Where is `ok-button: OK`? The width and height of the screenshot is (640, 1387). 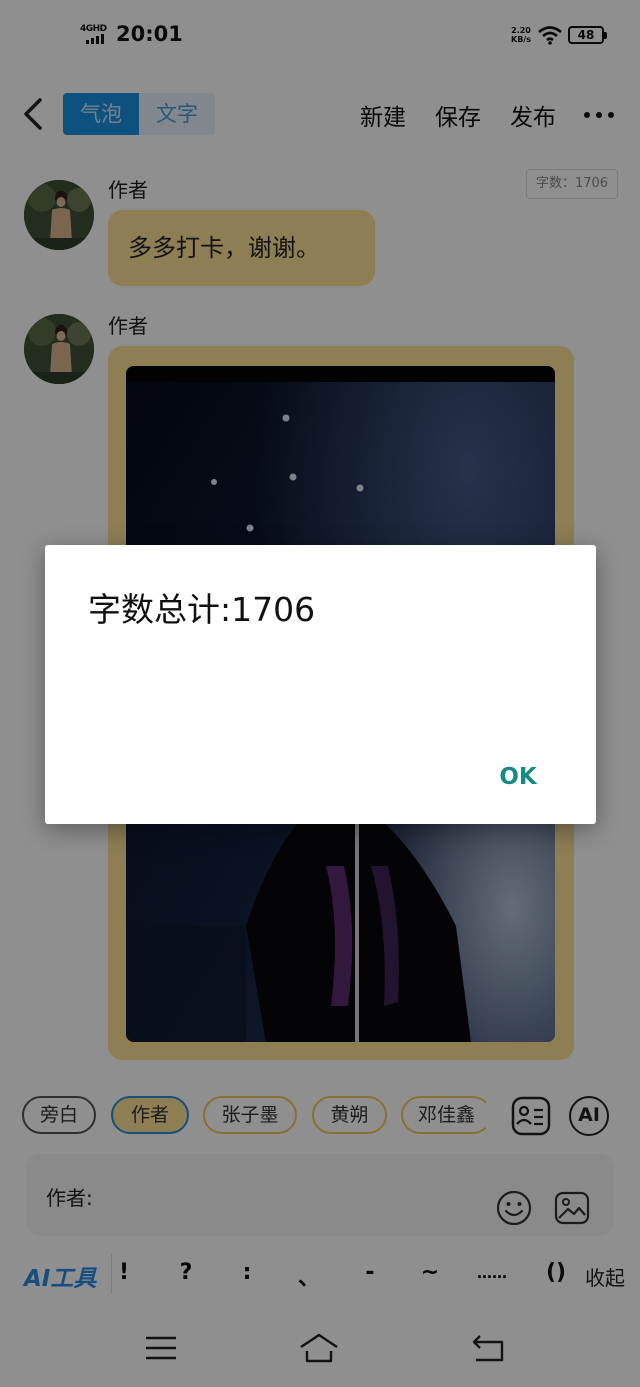 ok-button: OK is located at coordinates (518, 777).